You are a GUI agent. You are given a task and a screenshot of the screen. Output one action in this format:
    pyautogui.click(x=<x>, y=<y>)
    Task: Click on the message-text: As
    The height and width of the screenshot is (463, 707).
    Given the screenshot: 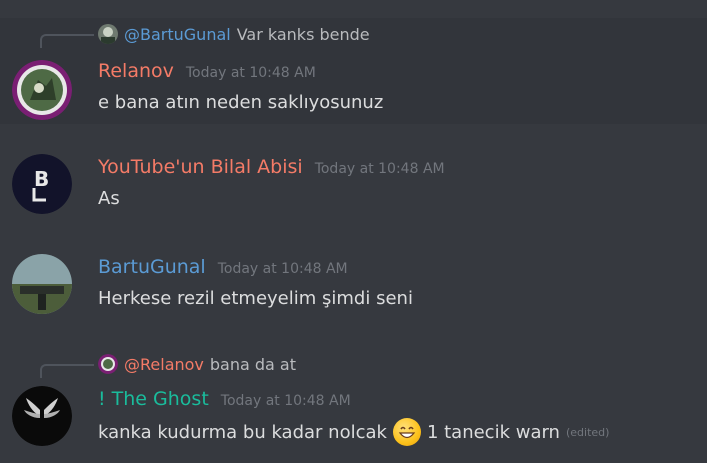 What is the action you would take?
    pyautogui.click(x=109, y=198)
    